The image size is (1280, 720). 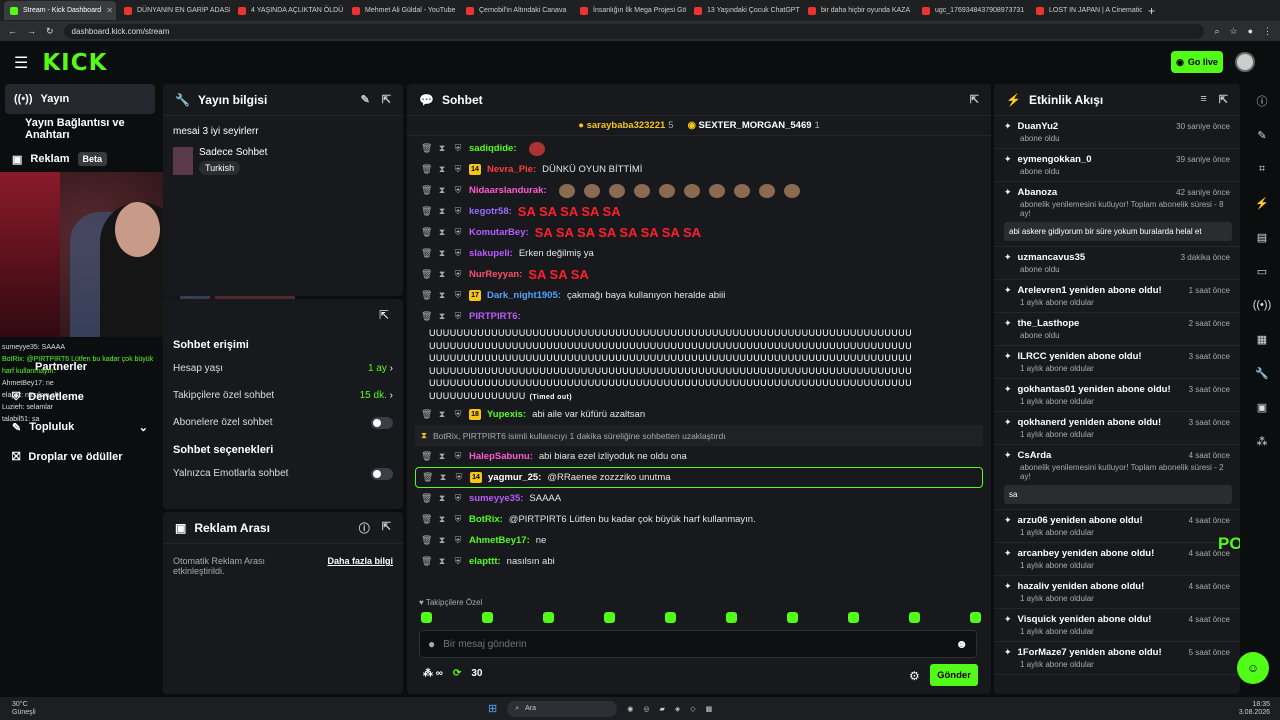 I want to click on chat-username: kegotr58:, so click(x=490, y=211).